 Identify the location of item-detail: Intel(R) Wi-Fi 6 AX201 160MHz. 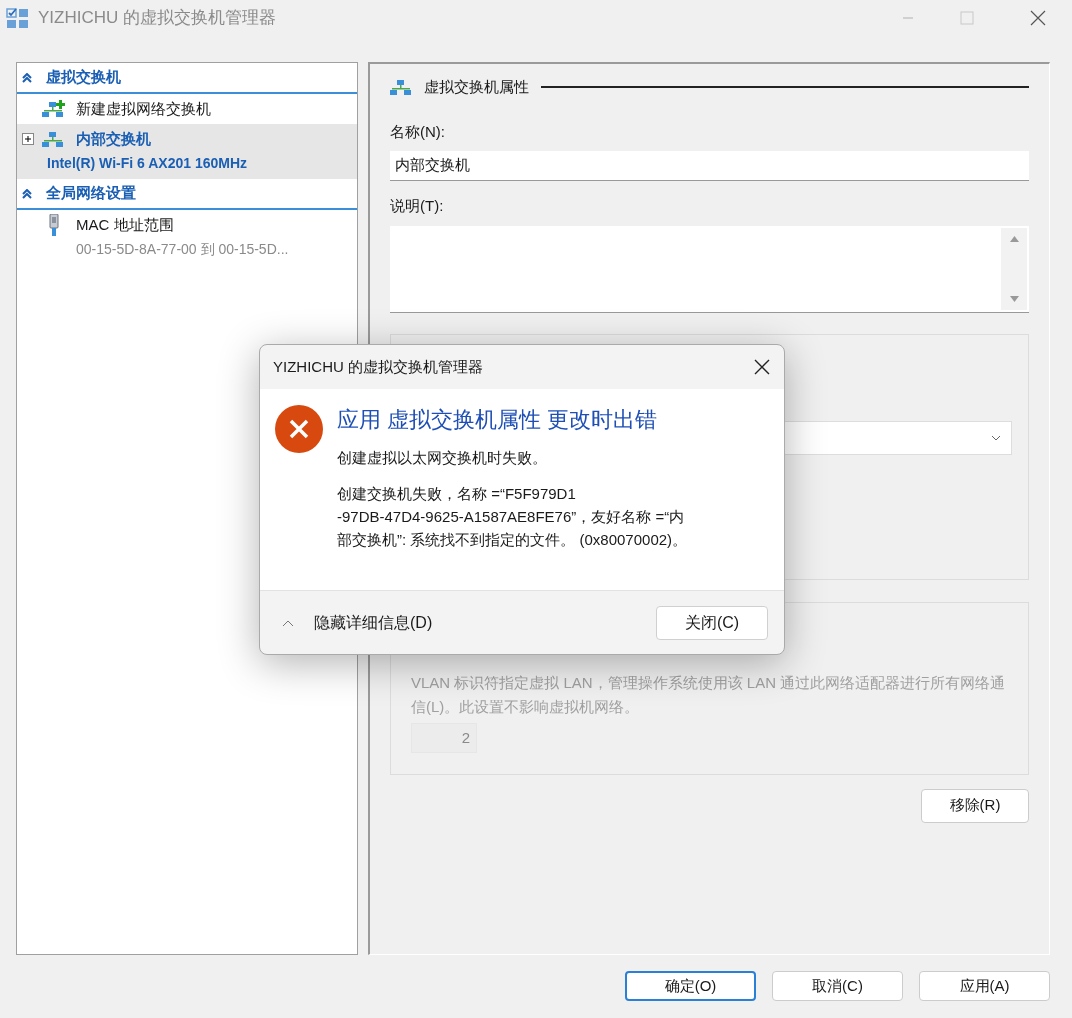
(147, 163).